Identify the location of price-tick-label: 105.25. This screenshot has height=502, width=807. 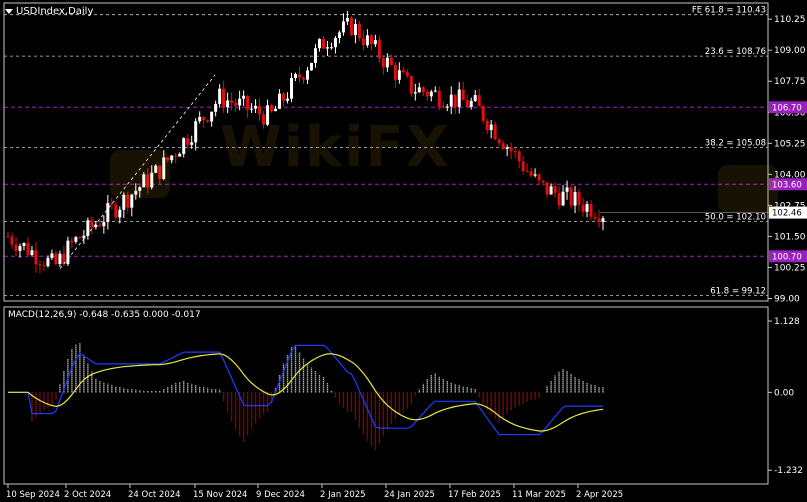
(790, 144).